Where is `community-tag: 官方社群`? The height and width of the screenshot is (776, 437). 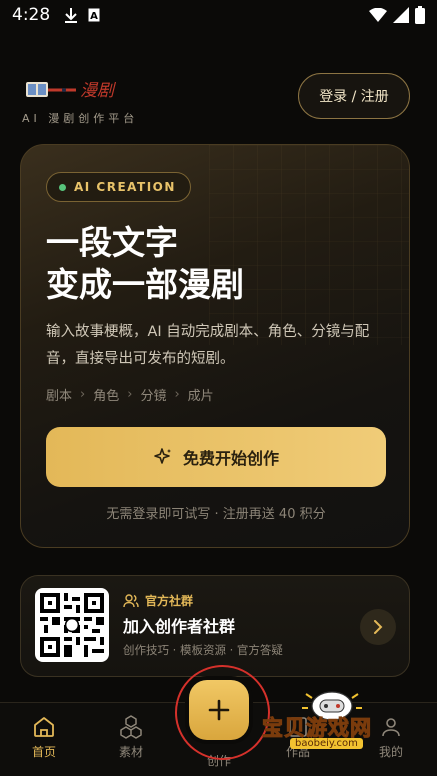 community-tag: 官方社群 is located at coordinates (158, 600).